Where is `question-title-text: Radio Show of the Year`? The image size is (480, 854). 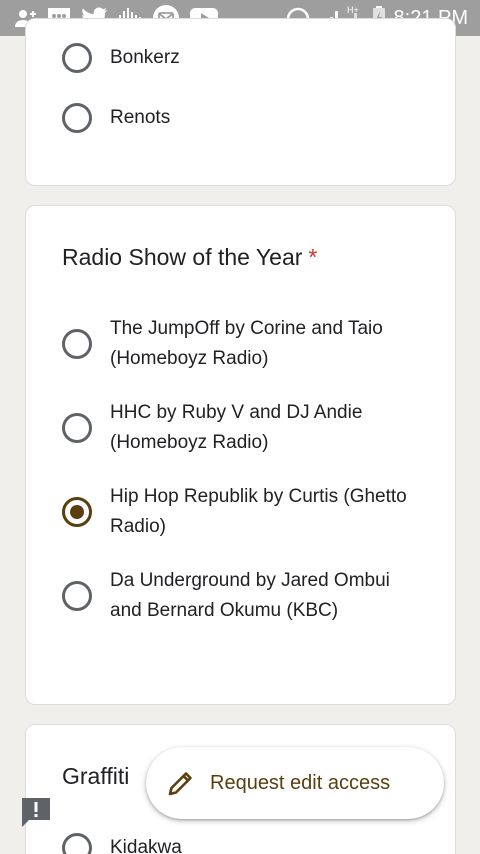
question-title-text: Radio Show of the Year is located at coordinates (182, 257).